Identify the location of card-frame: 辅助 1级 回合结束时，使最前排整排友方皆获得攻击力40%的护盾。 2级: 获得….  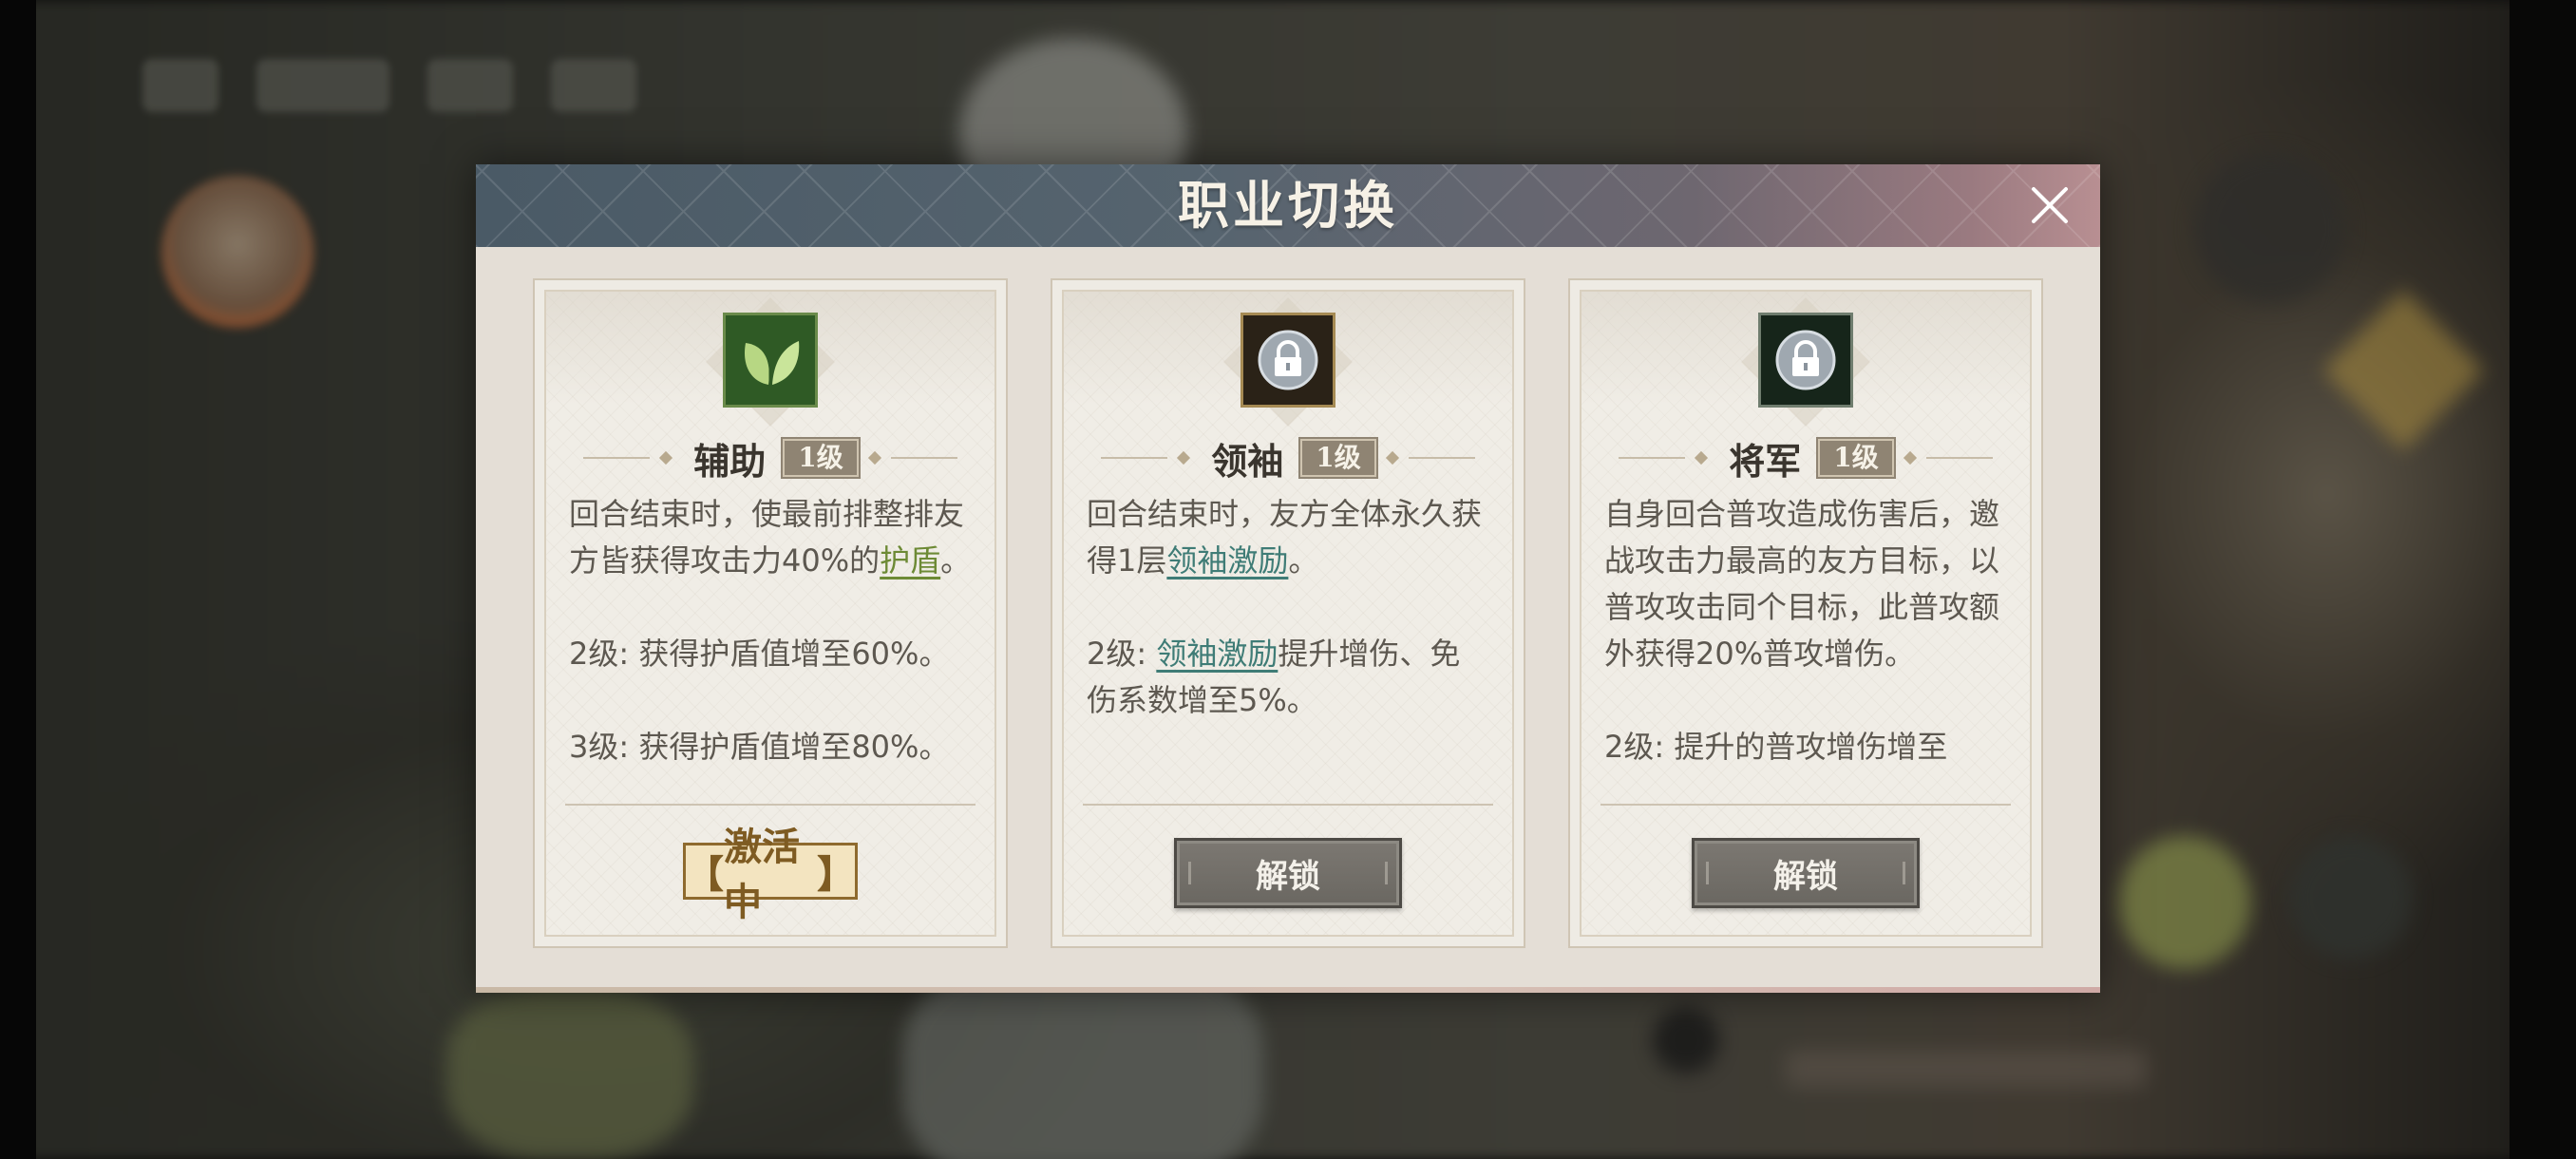
(770, 613).